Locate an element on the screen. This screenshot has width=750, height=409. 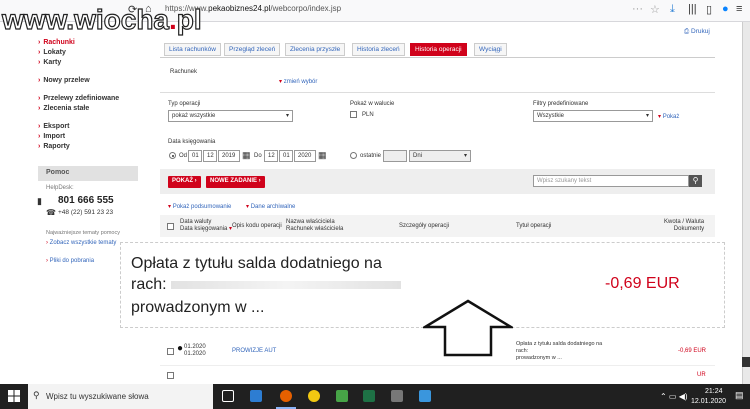
calculator-icon is located at coordinates (397, 396).